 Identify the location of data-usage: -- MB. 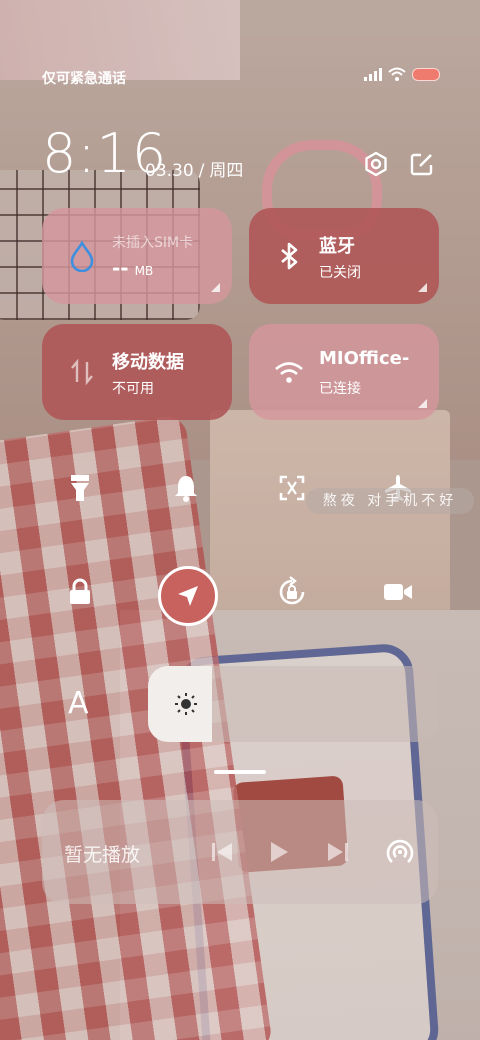
(132, 268).